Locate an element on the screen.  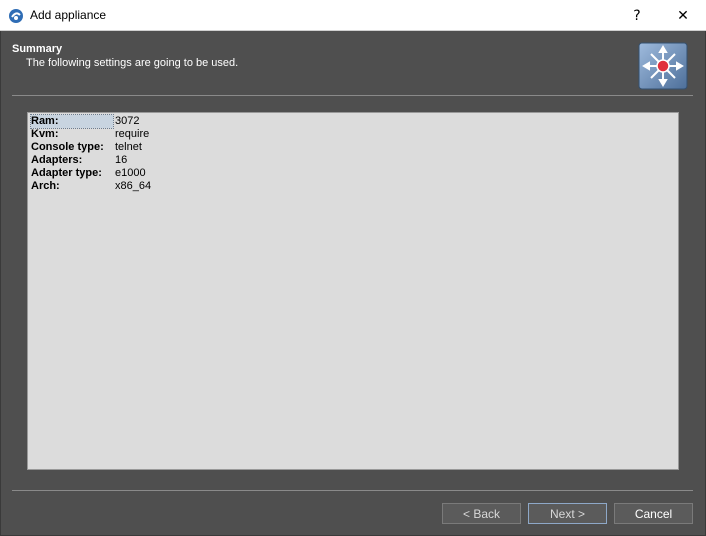
summary-key: Arch: is located at coordinates (45, 186).